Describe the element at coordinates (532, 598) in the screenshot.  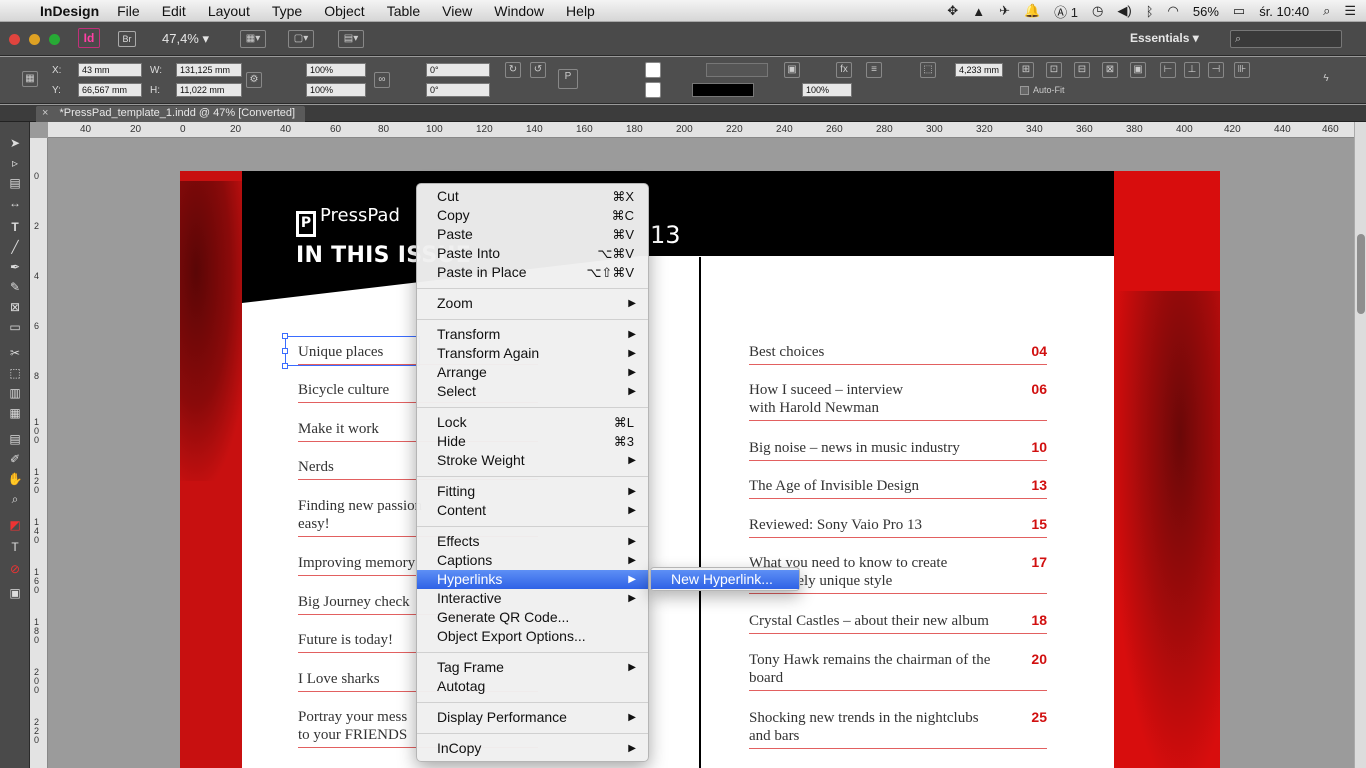
I see `menu-item-interactive: Interactive ▶` at that location.